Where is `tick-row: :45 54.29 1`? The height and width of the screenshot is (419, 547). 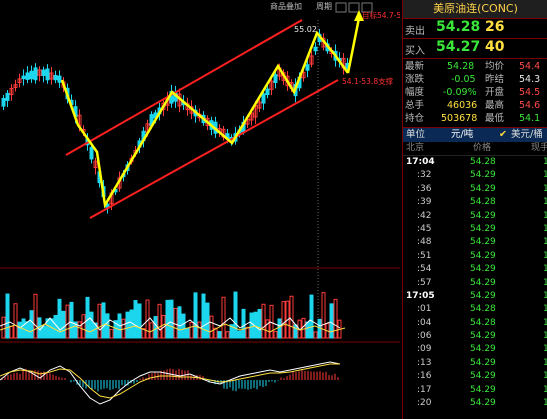
tick-row: :45 54.29 1 is located at coordinates (475, 229).